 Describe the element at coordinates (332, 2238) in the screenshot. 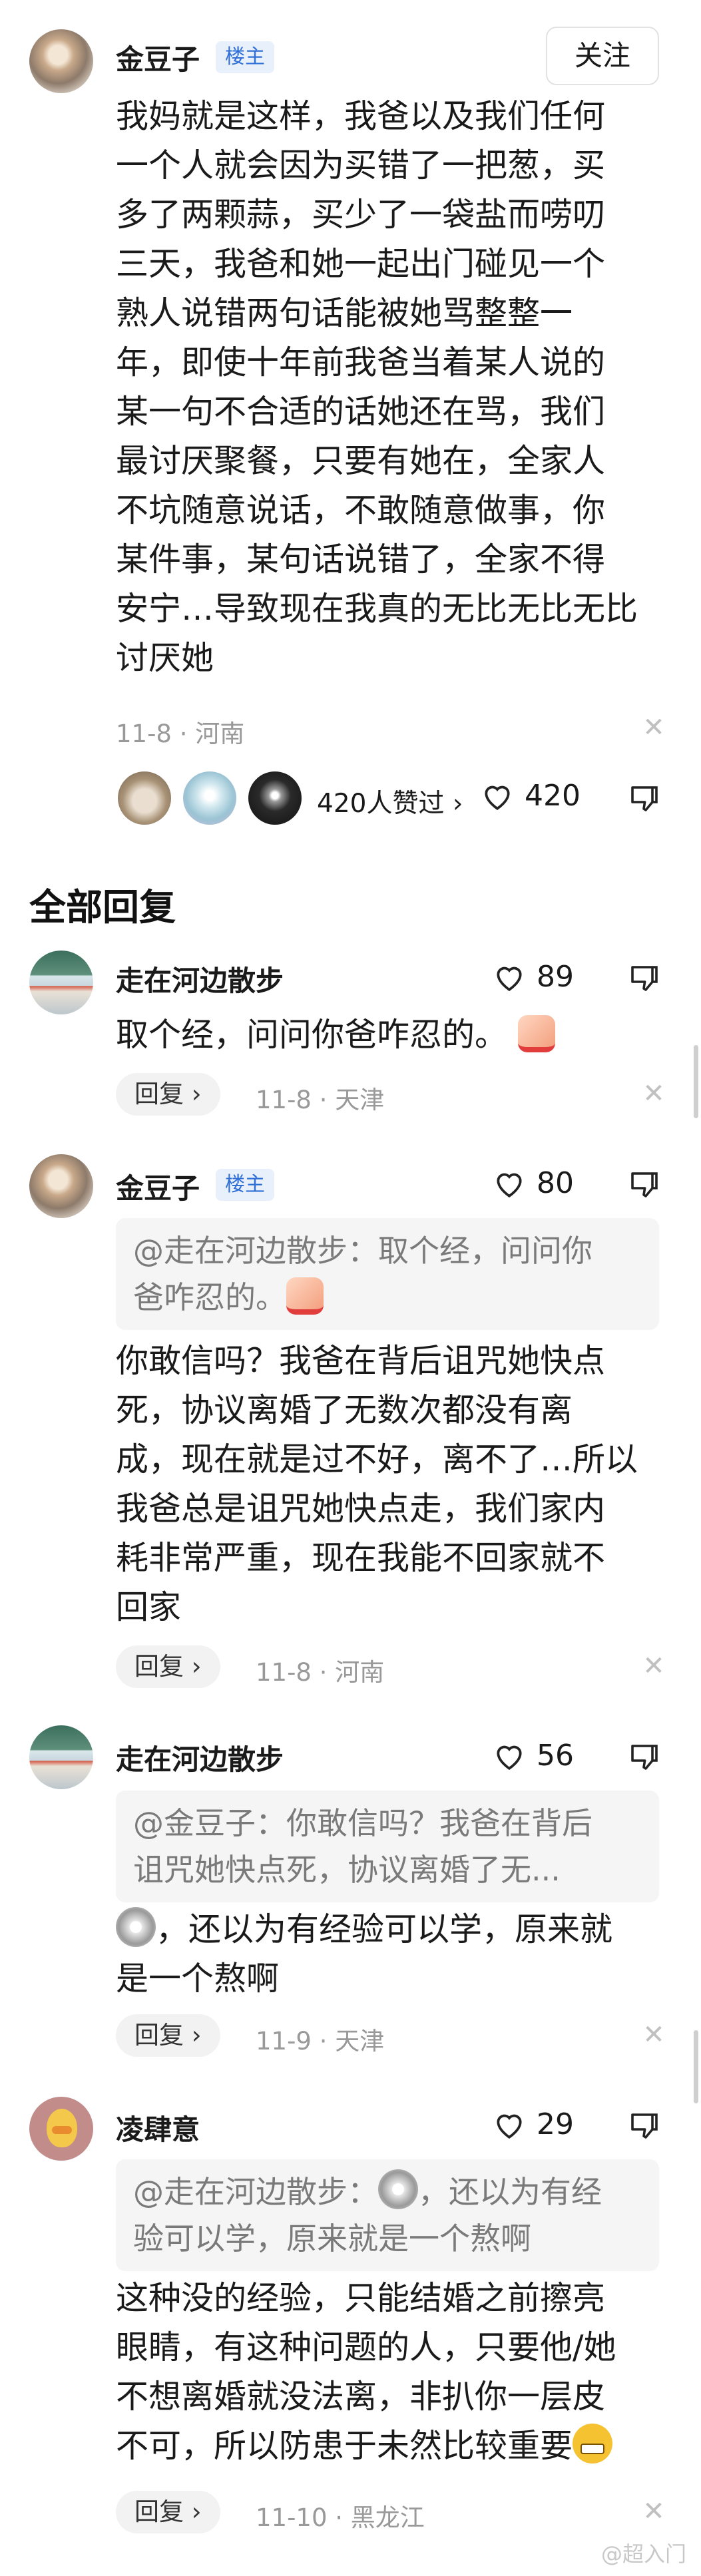

I see `quote-line: 验可以学，原来就是一个熬啊` at that location.